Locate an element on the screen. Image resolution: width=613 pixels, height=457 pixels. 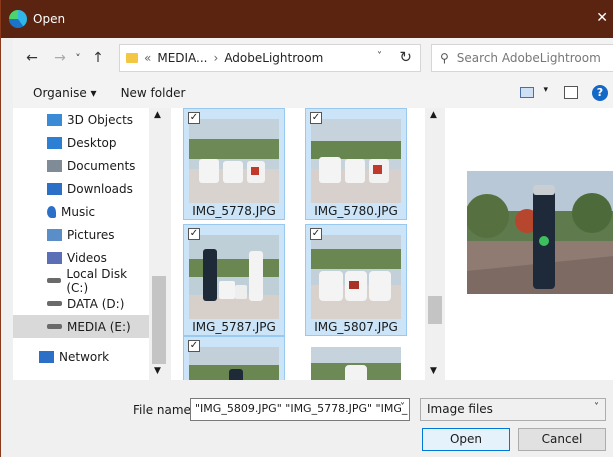
new-folder-button: New folder is located at coordinates (153, 93).